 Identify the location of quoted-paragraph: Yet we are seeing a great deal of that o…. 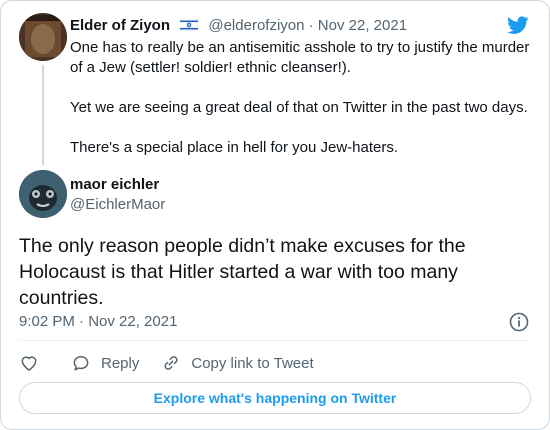
(299, 107).